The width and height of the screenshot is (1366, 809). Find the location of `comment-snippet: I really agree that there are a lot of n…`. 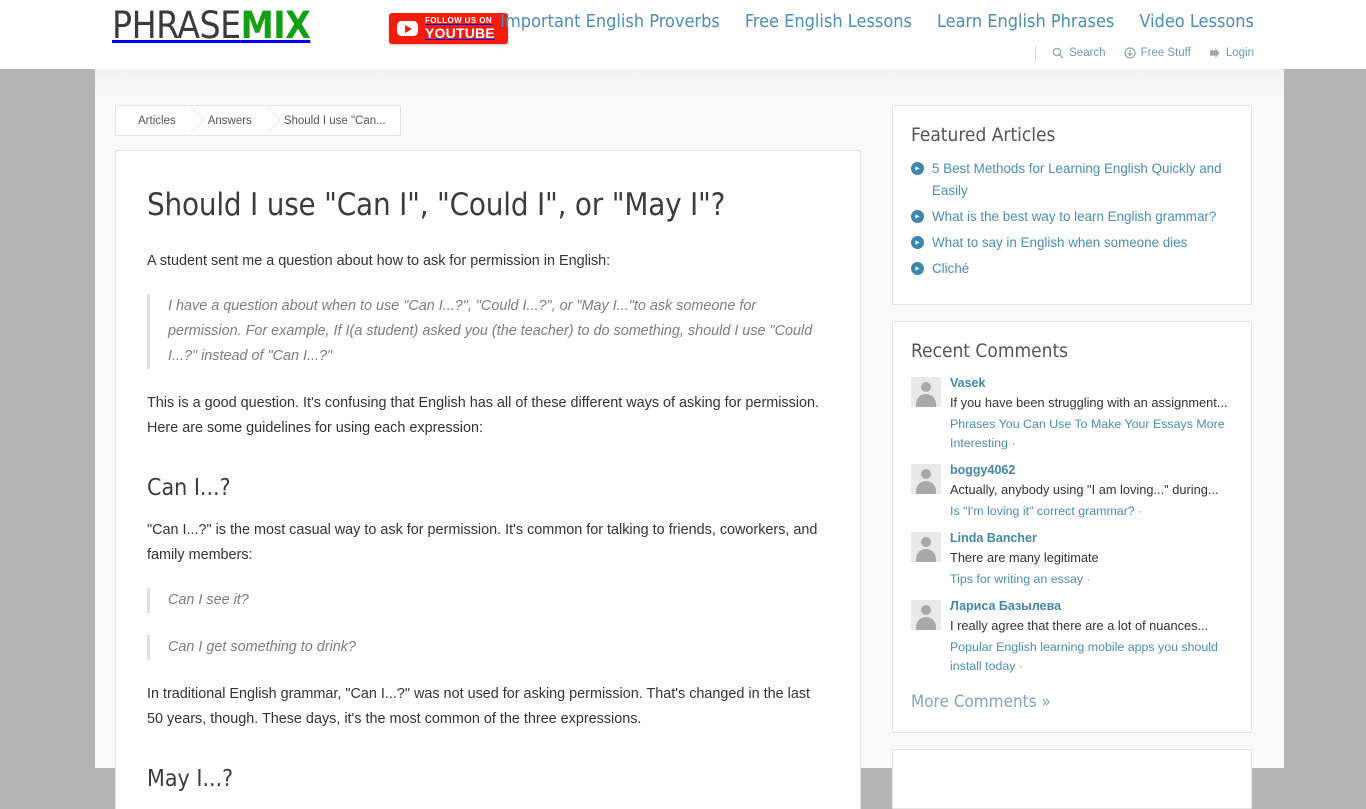

comment-snippet: I really agree that there are a lot of n… is located at coordinates (1079, 625).